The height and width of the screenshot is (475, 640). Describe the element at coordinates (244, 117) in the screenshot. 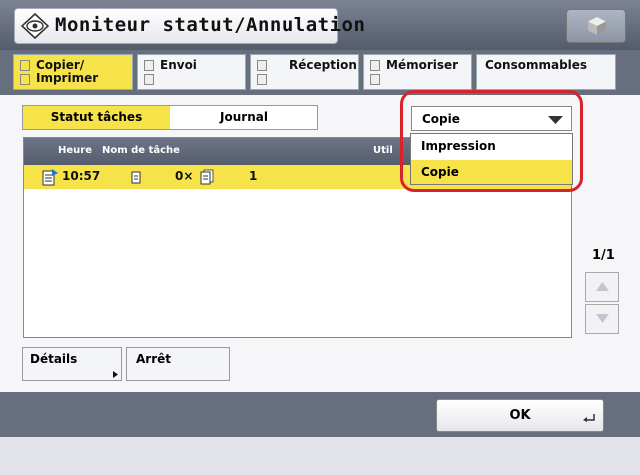

I see `segment-journal: Journal` at that location.